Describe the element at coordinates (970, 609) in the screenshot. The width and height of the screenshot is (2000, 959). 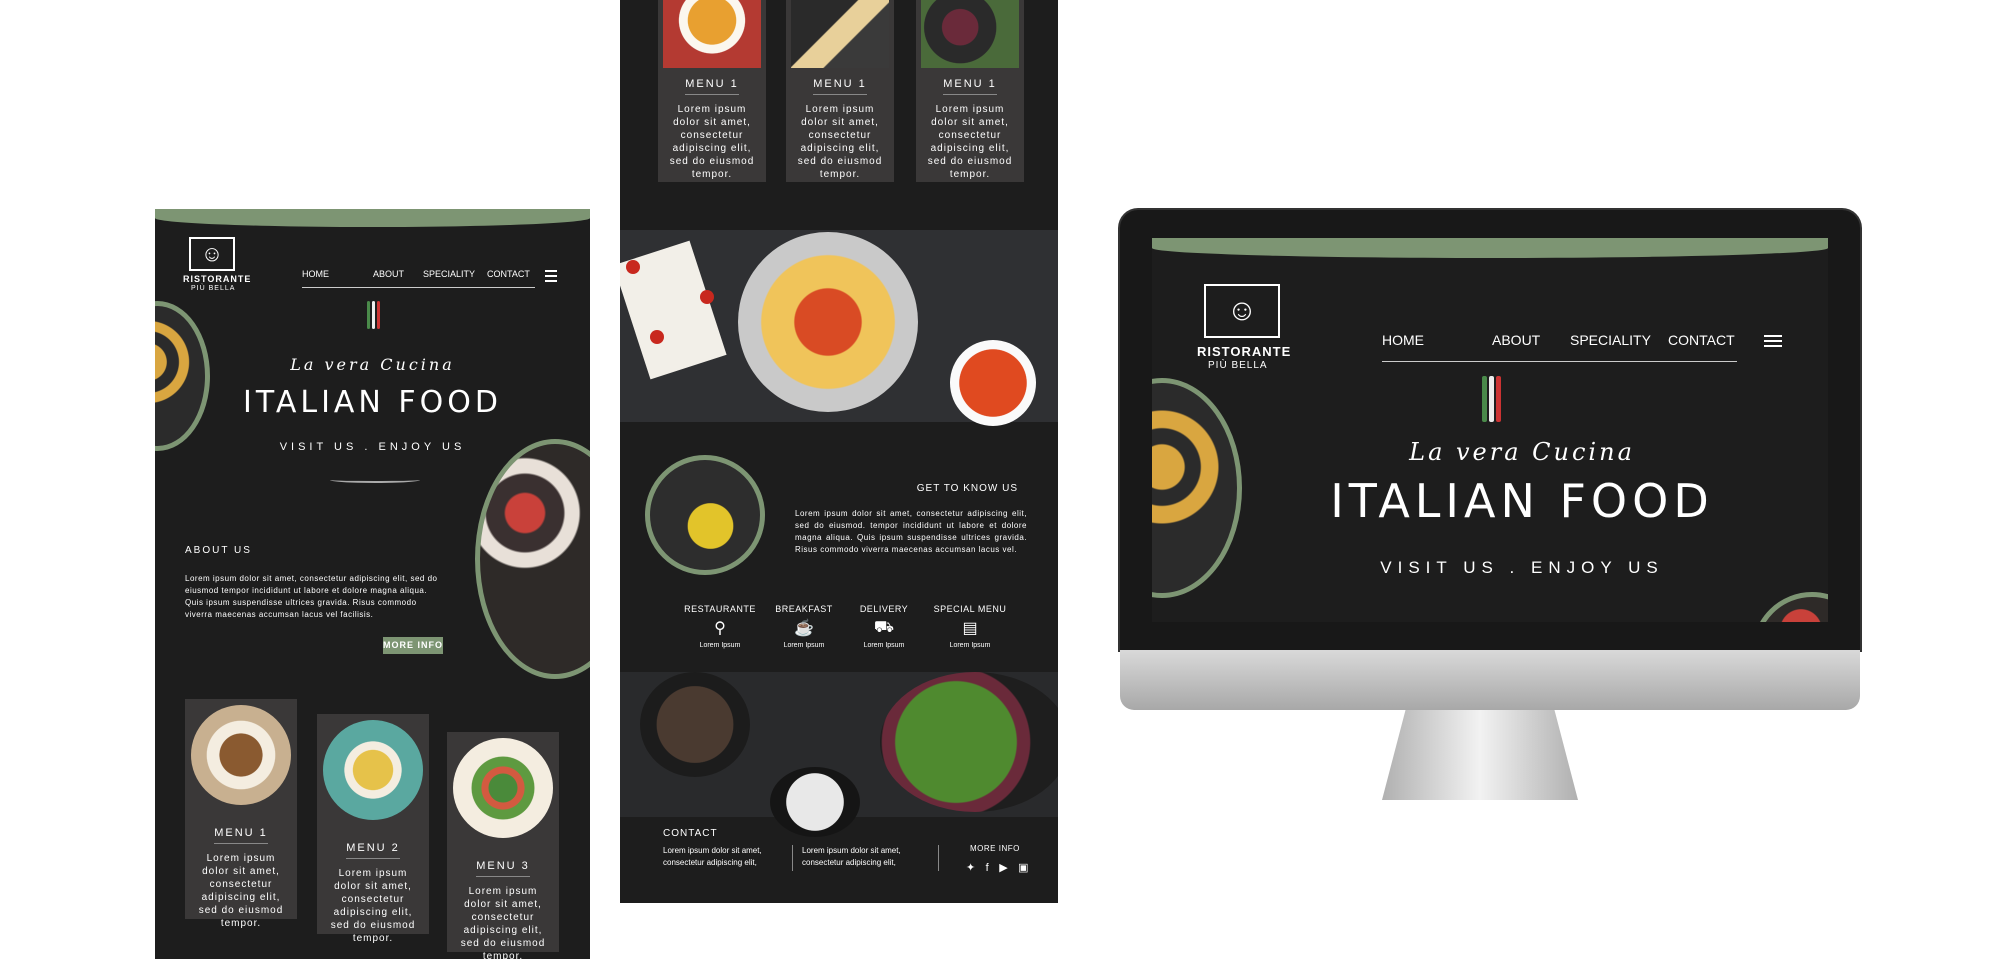
I see `feature-title: SPECIAL MENU` at that location.